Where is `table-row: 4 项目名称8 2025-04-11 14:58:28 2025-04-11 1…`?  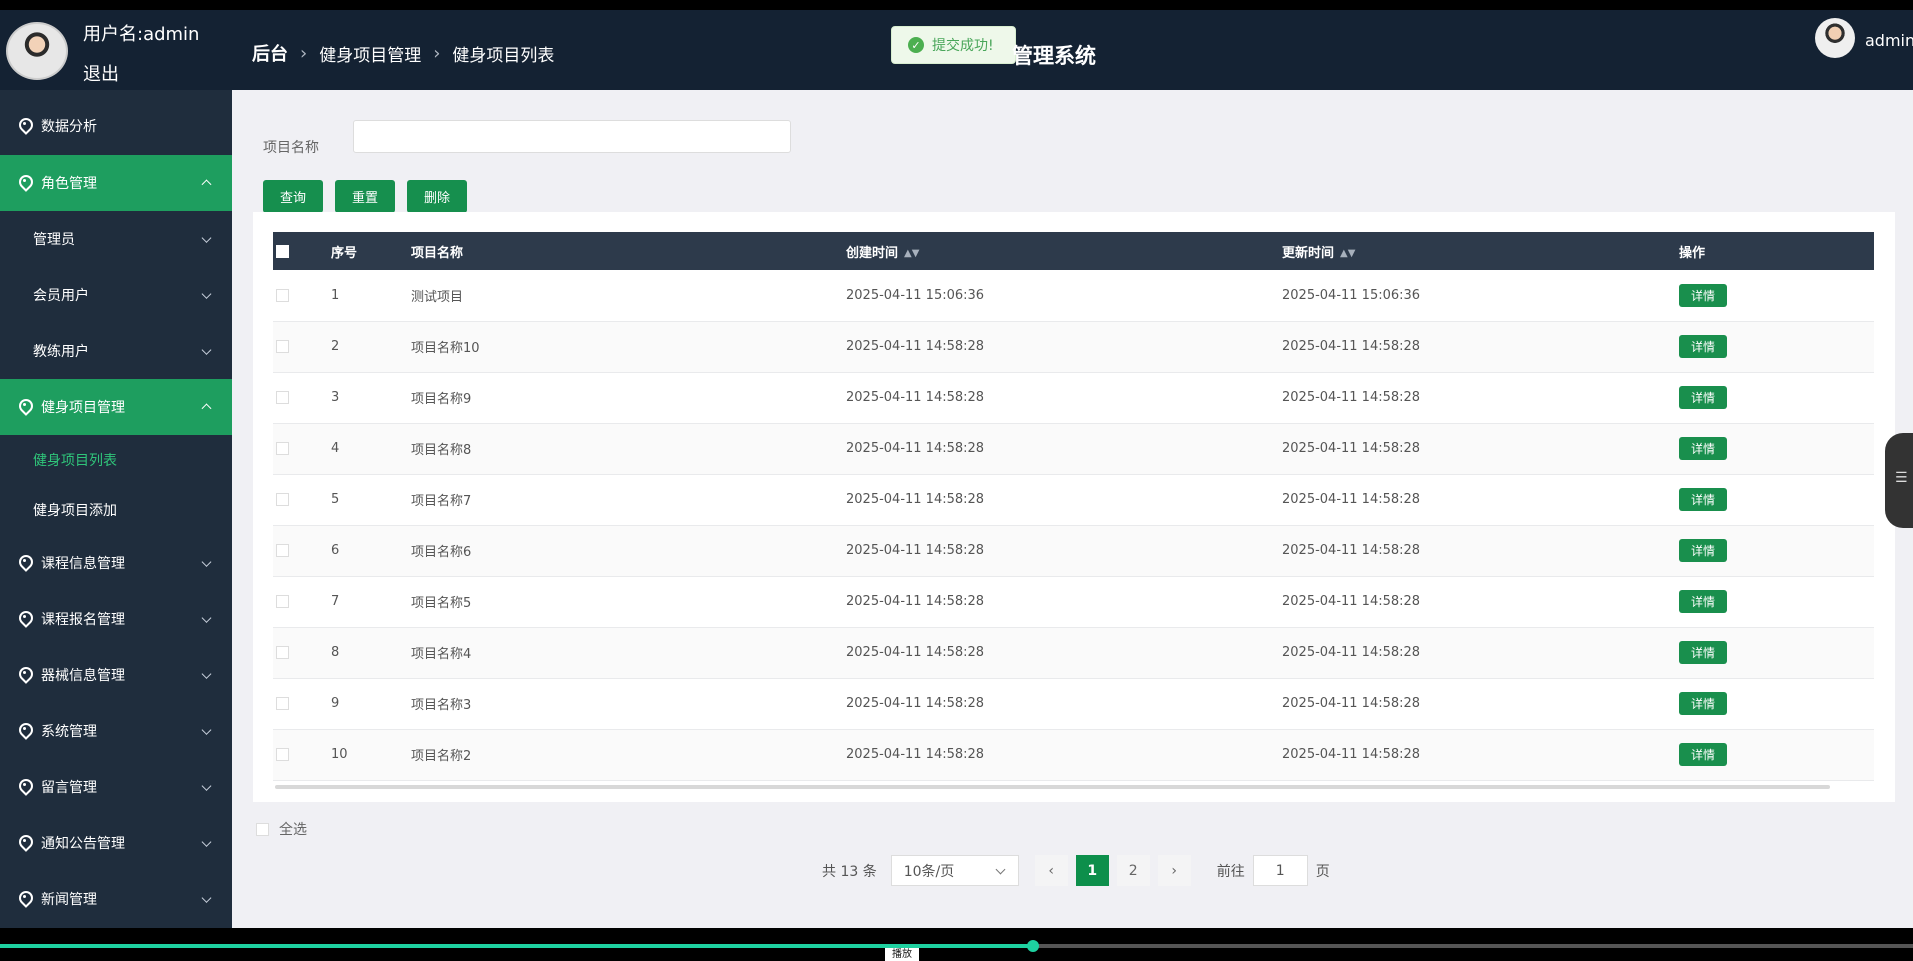 table-row: 4 项目名称8 2025-04-11 14:58:28 2025-04-11 1… is located at coordinates (1073, 449).